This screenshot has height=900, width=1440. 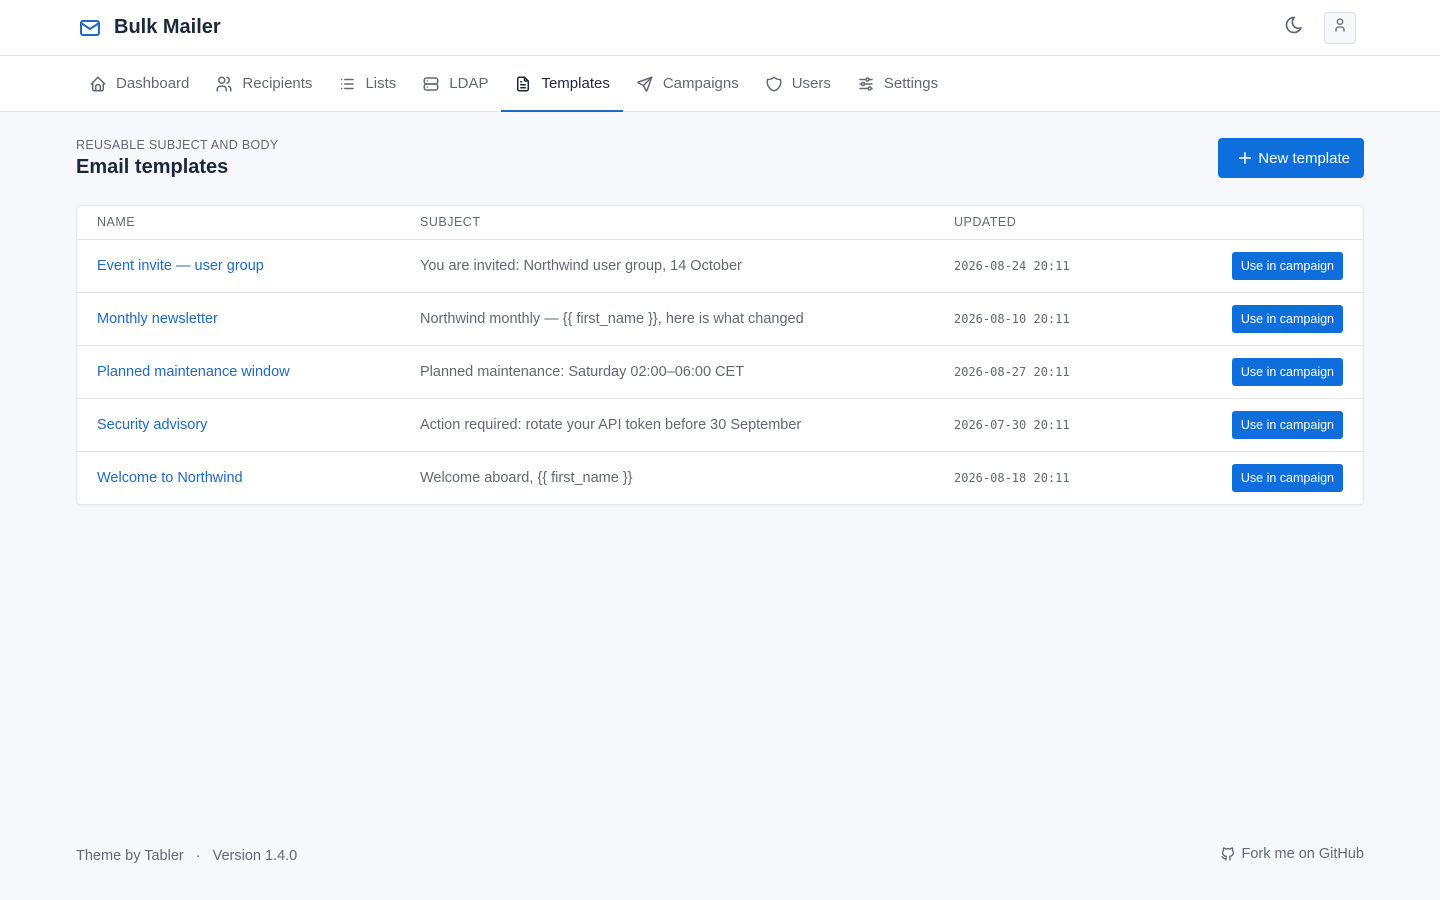 I want to click on table-header-row: Name Subject Updated, so click(x=720, y=223).